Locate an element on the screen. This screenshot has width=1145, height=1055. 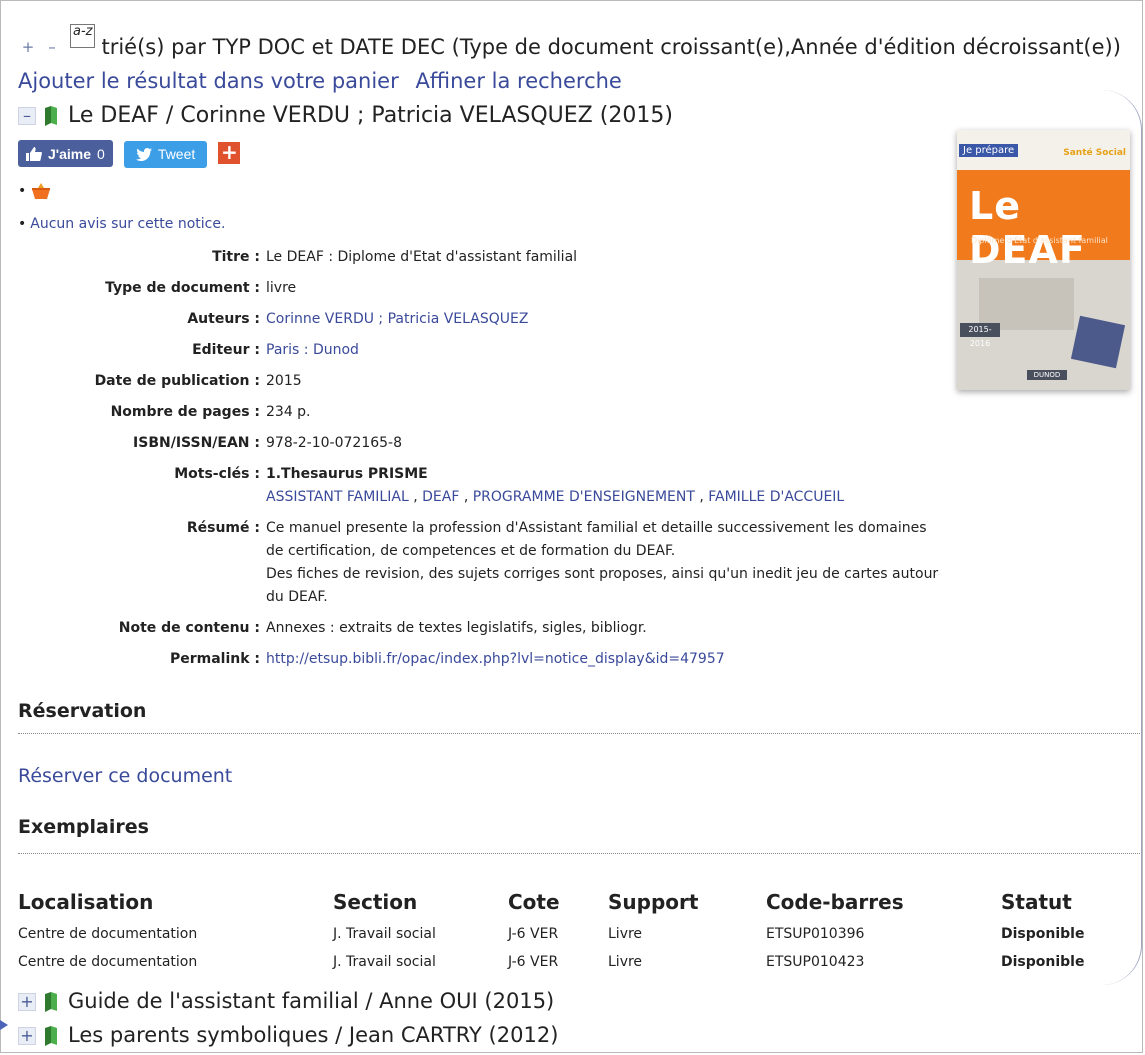
facebook-like-button: J'aime 0 is located at coordinates (65, 153).